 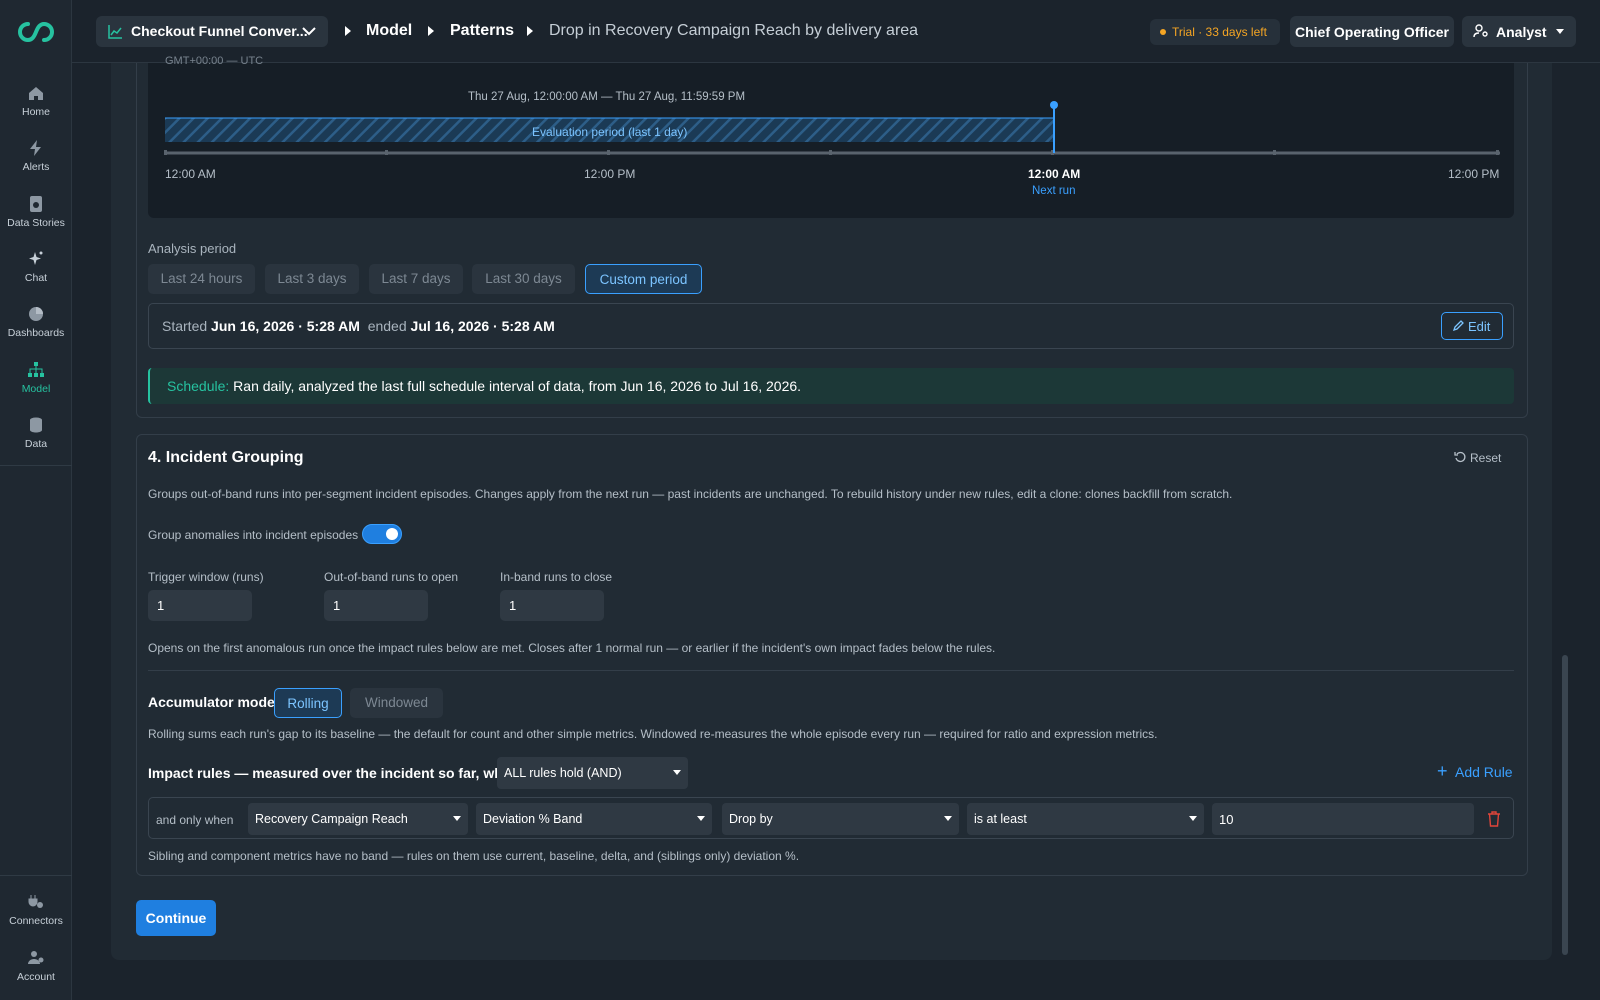 What do you see at coordinates (389, 31) in the screenshot?
I see `breadcrumb-model: Model` at bounding box center [389, 31].